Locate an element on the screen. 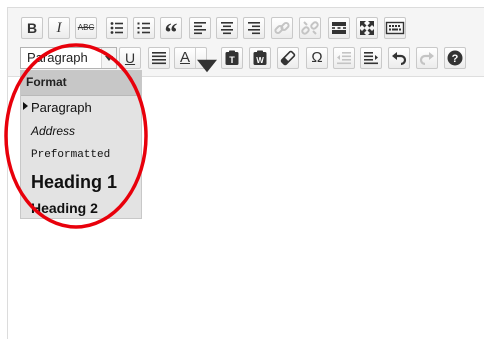 The height and width of the screenshot is (339, 484). align-left-button is located at coordinates (200, 28).